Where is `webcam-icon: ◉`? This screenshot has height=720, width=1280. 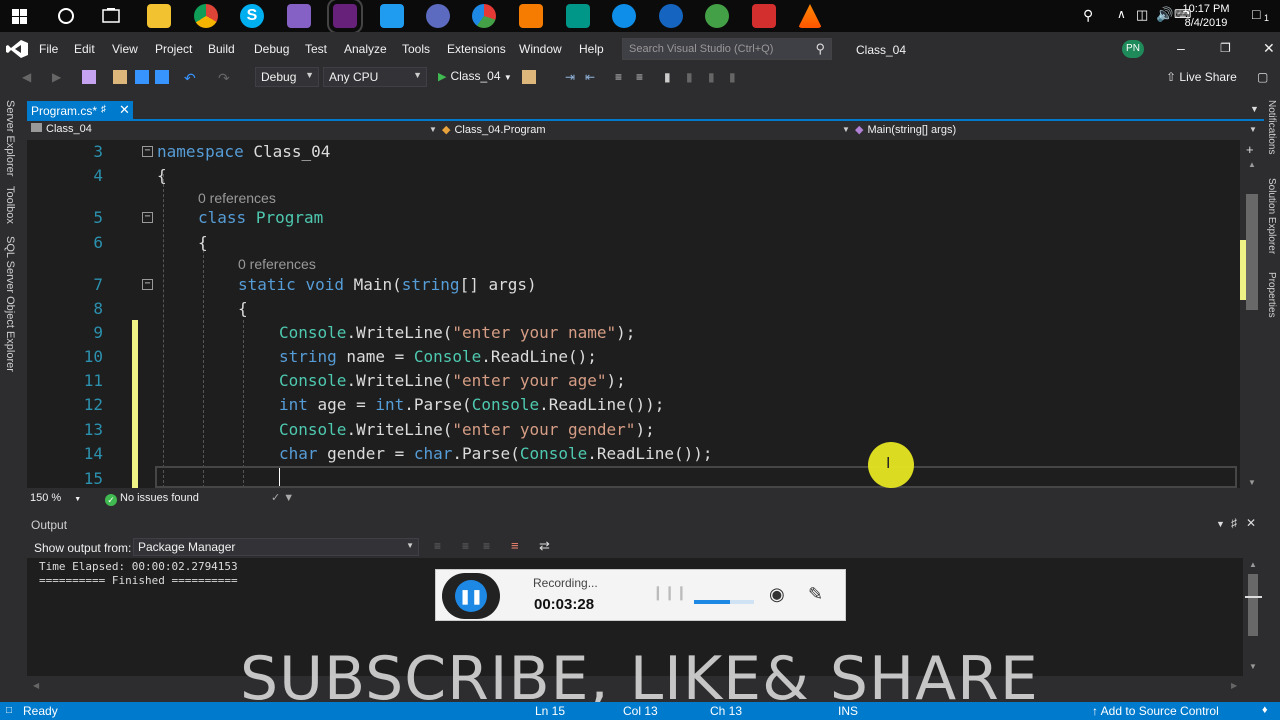
webcam-icon: ◉ is located at coordinates (777, 594).